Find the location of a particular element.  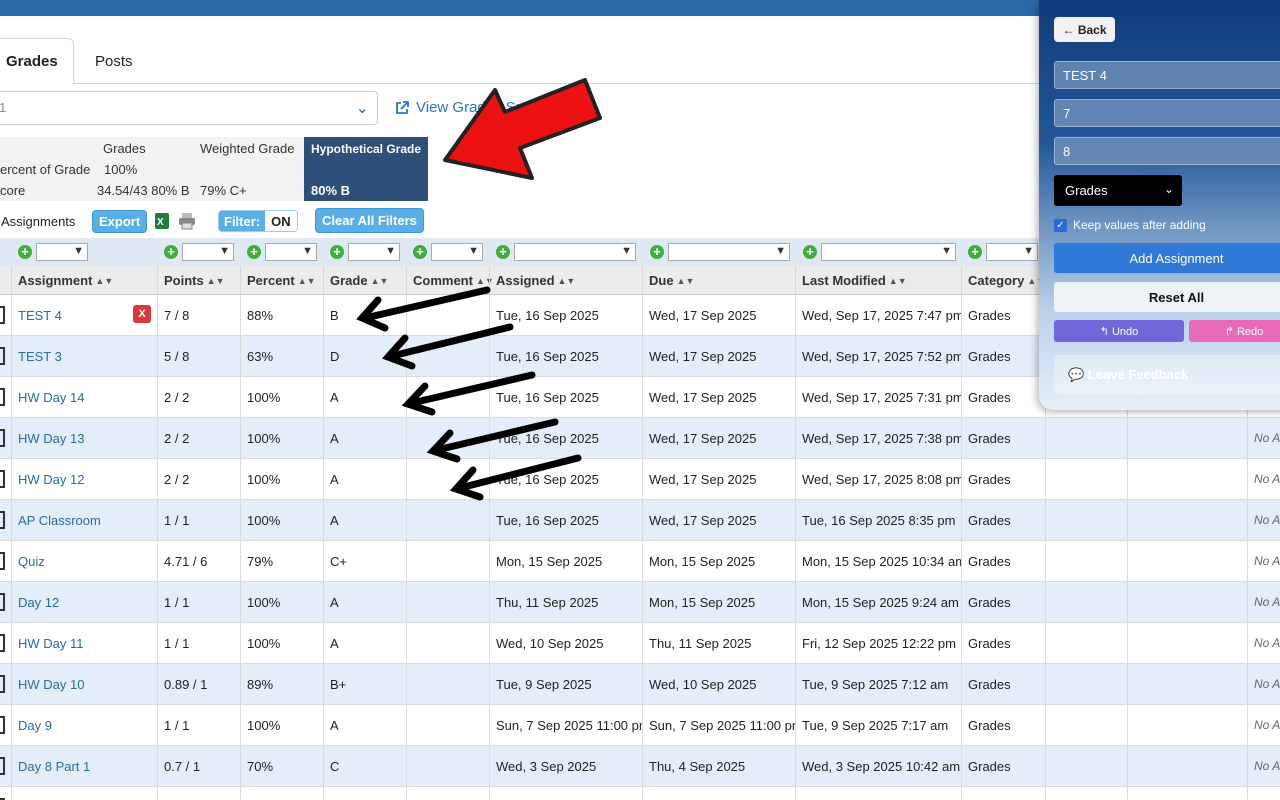

comment-cell is located at coordinates (447, 684).